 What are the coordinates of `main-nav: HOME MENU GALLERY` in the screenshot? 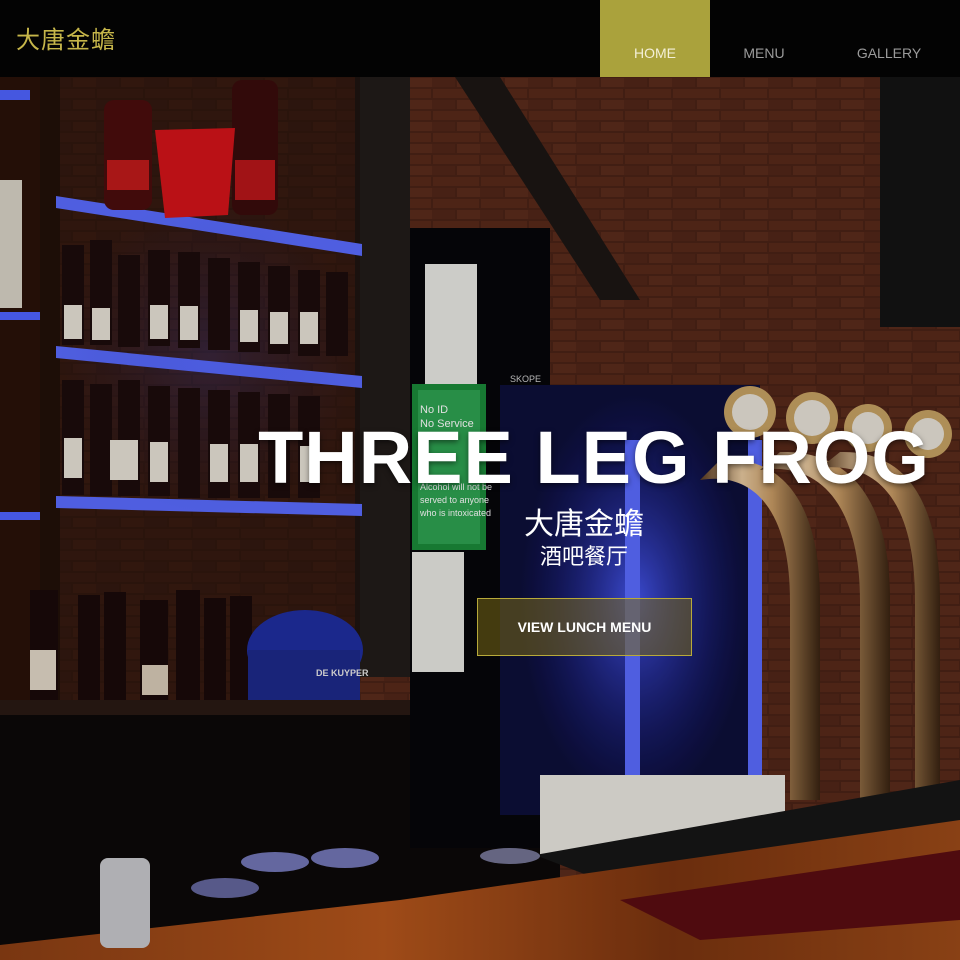 It's located at (780, 38).